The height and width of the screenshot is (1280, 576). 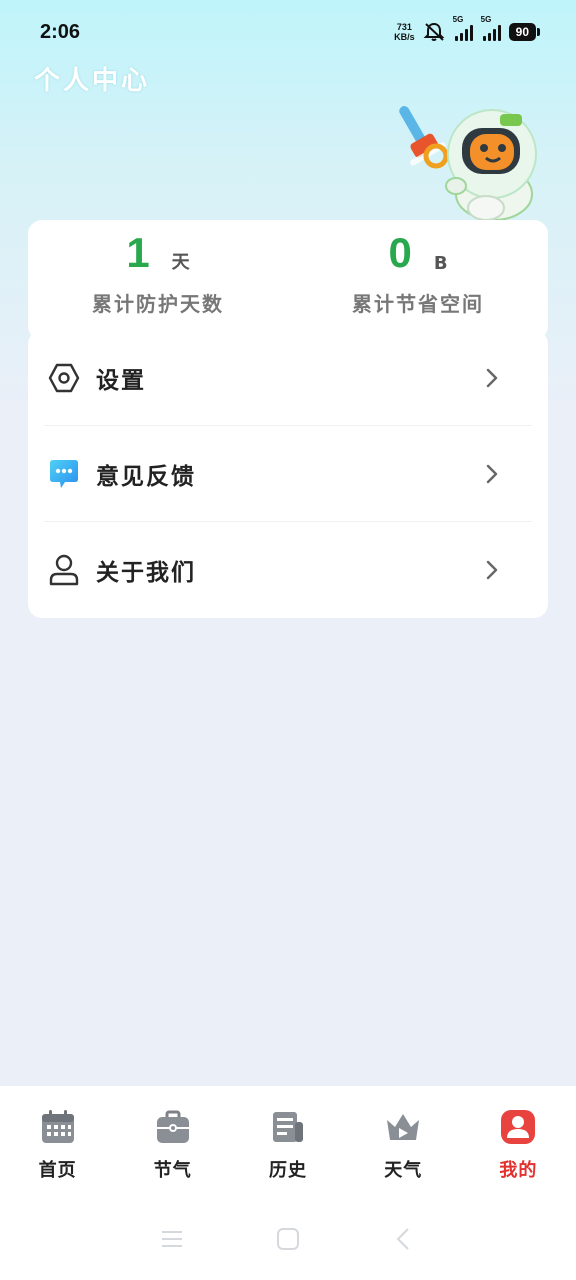 What do you see at coordinates (158, 304) in the screenshot?
I see `protection-days-label: 累计防护天数` at bounding box center [158, 304].